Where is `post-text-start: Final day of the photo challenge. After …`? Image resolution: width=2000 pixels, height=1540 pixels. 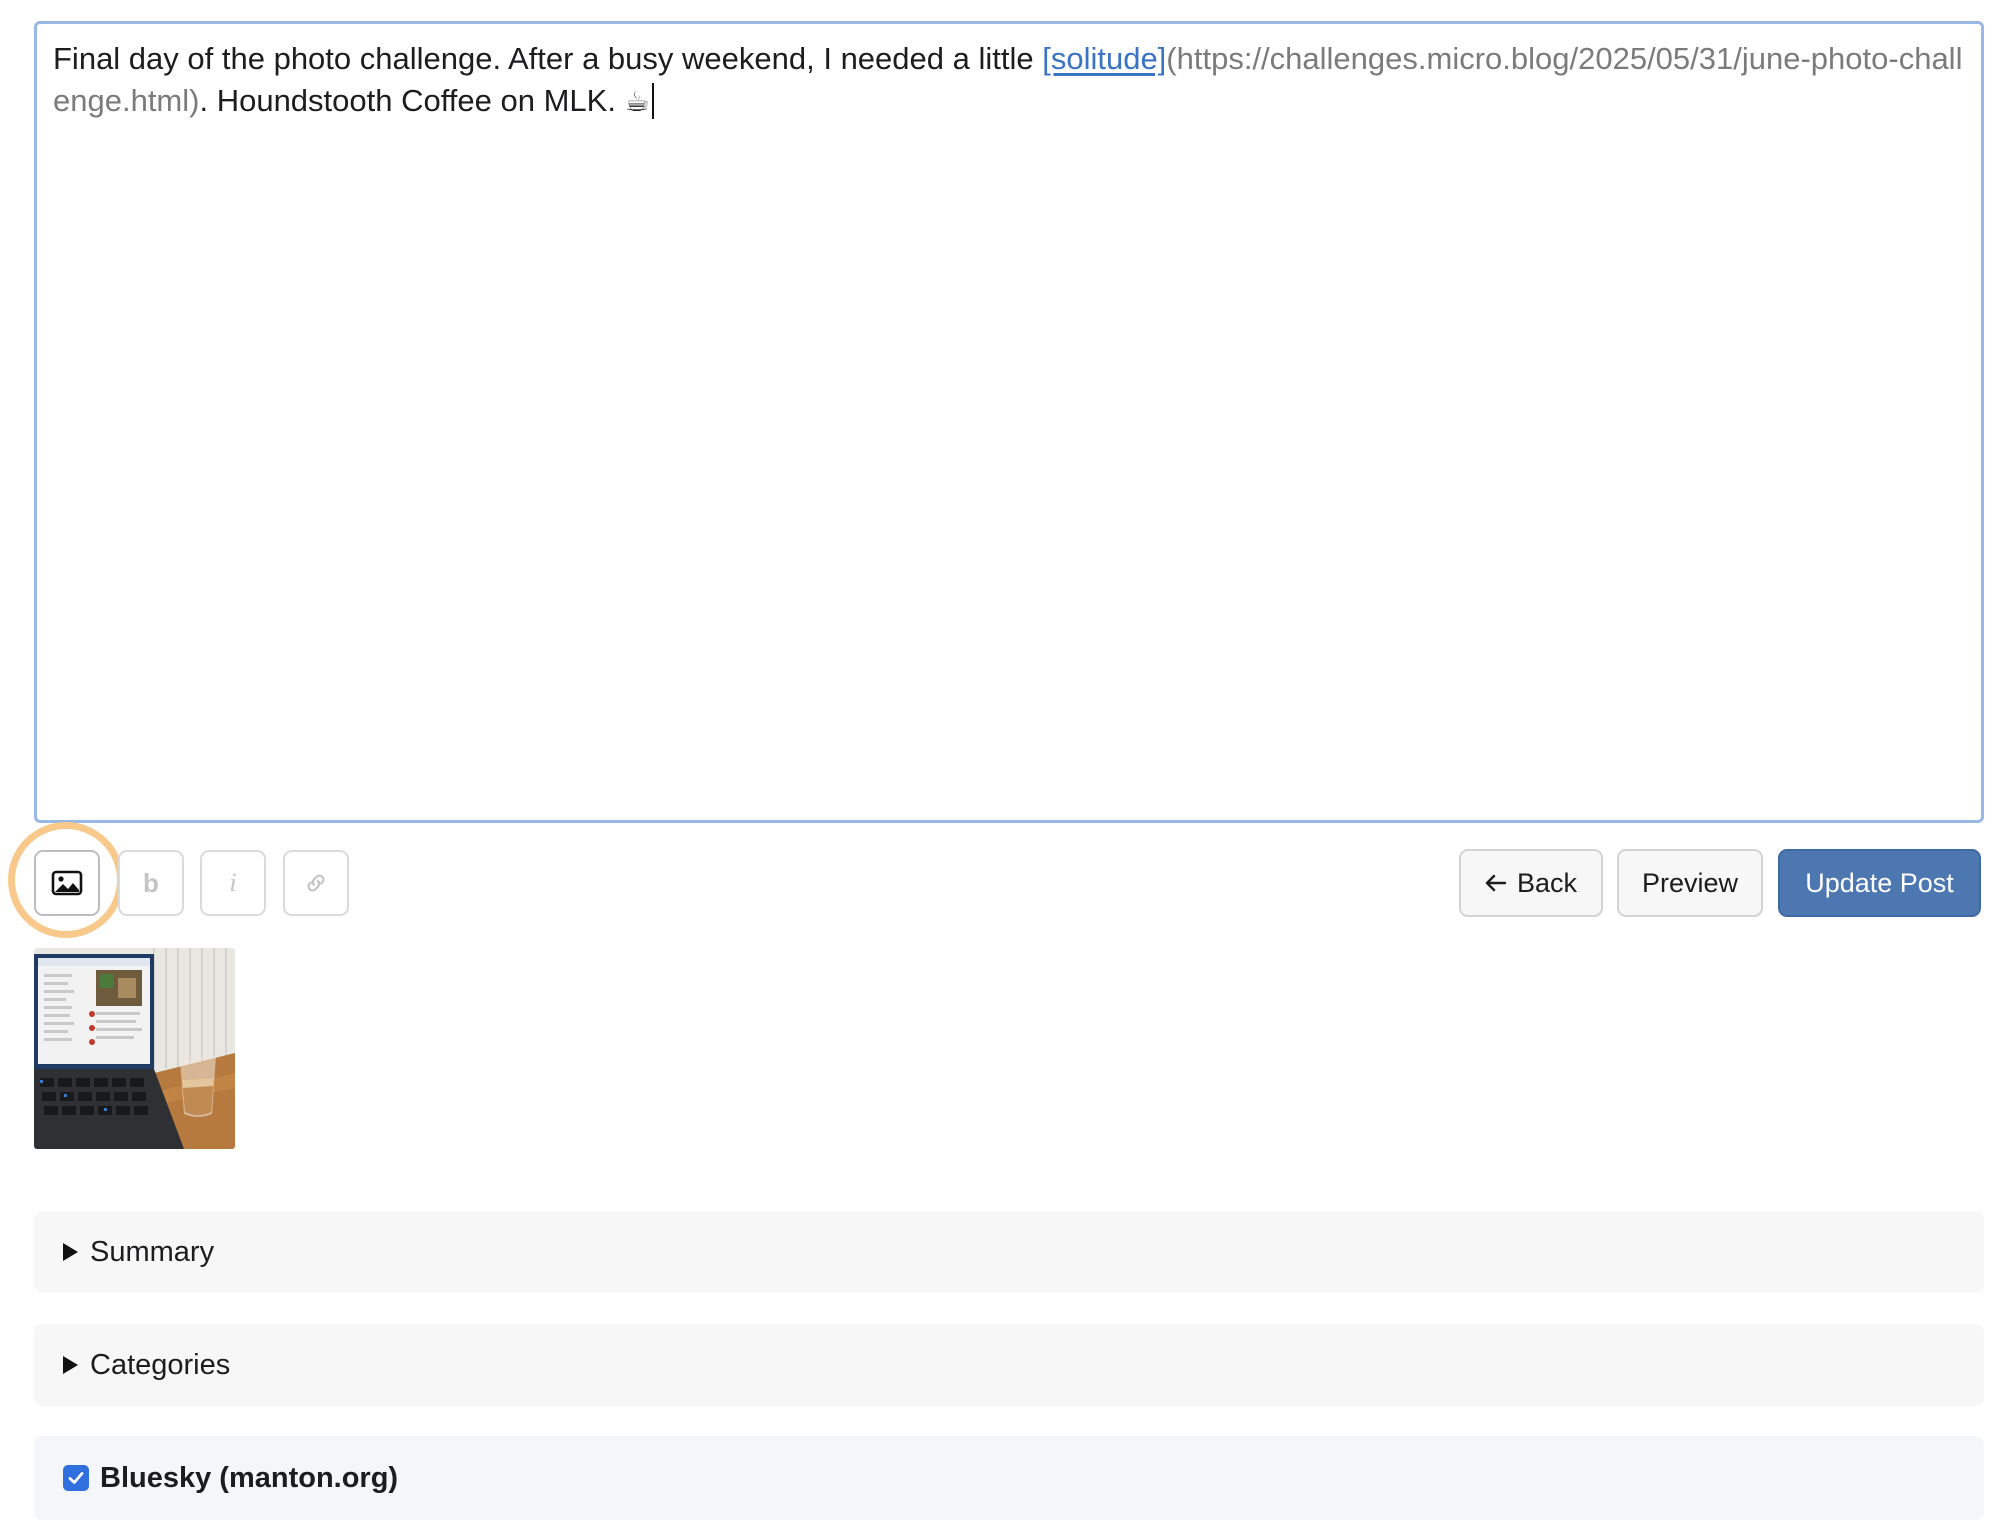
post-text-start: Final day of the photo challenge. After … is located at coordinates (548, 58).